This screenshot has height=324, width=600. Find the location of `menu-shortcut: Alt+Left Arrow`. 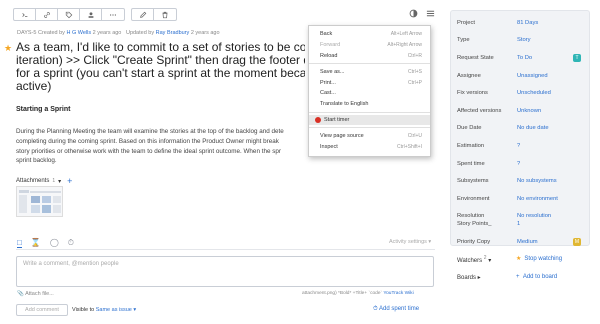

menu-shortcut: Alt+Left Arrow is located at coordinates (406, 34).